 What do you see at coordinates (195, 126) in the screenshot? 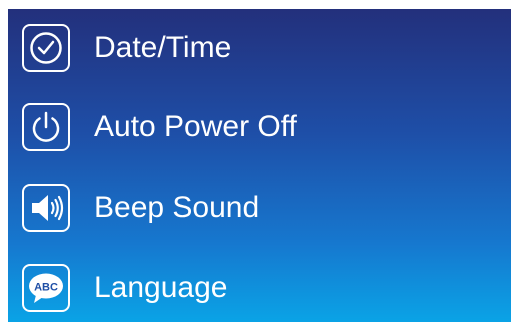
I see `menu-item-label: Auto Power Off` at bounding box center [195, 126].